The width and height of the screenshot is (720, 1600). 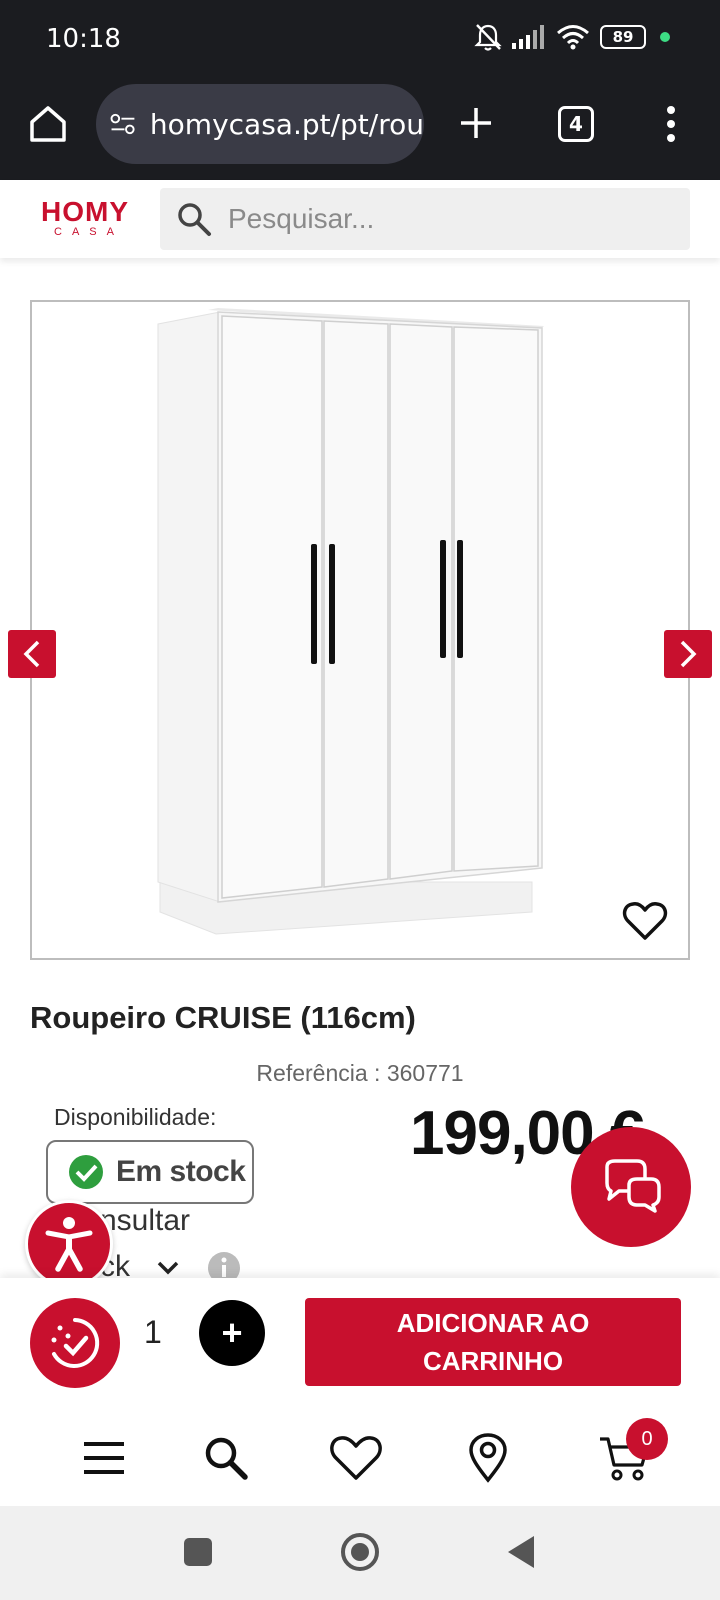 I want to click on site-settings-icon, so click(x=123, y=124).